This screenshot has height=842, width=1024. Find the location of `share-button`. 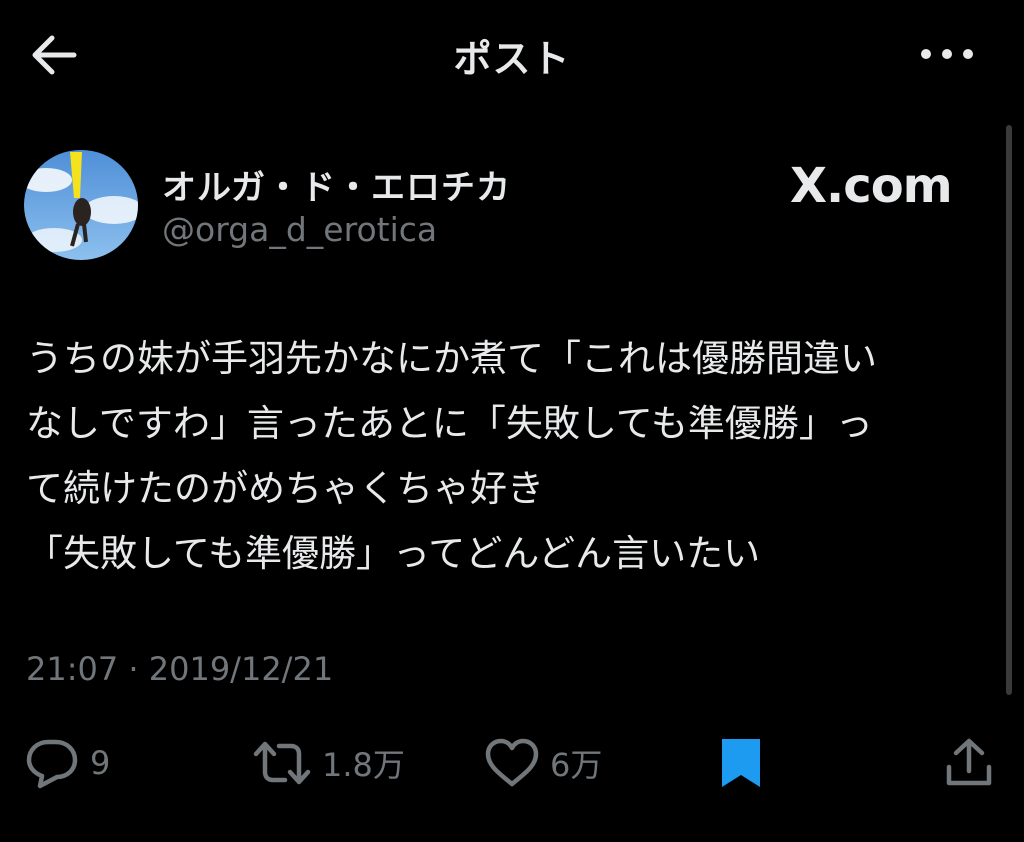

share-button is located at coordinates (969, 763).